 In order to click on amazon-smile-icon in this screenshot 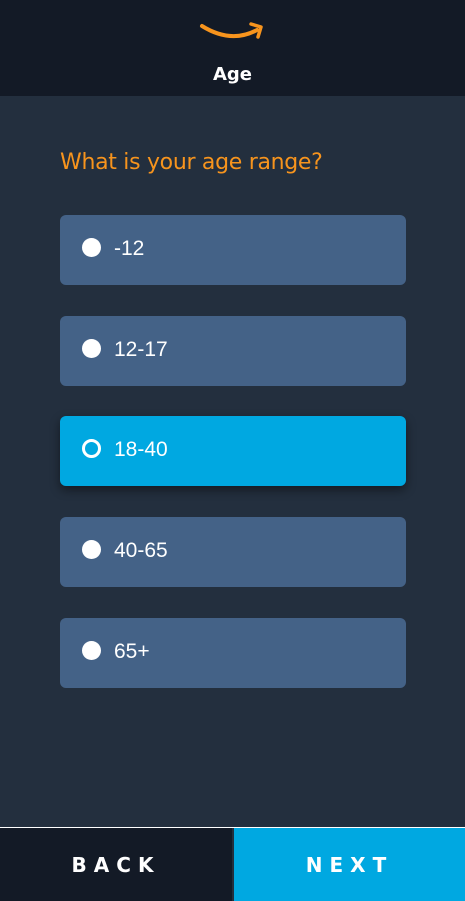, I will do `click(231, 30)`.